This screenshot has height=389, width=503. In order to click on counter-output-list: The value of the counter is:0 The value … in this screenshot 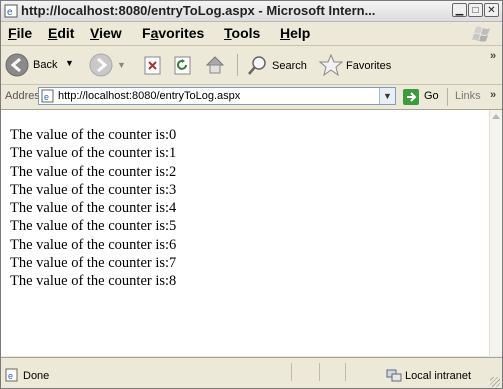, I will do `click(93, 208)`.